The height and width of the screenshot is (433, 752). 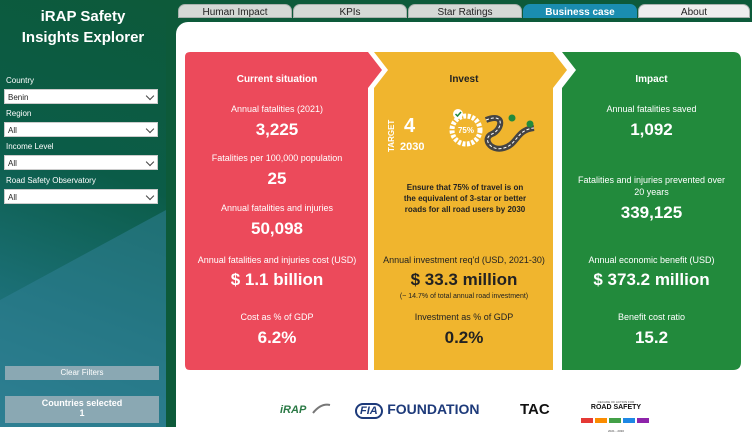 What do you see at coordinates (464, 279) in the screenshot?
I see `stat-value: $ 33.3 million` at bounding box center [464, 279].